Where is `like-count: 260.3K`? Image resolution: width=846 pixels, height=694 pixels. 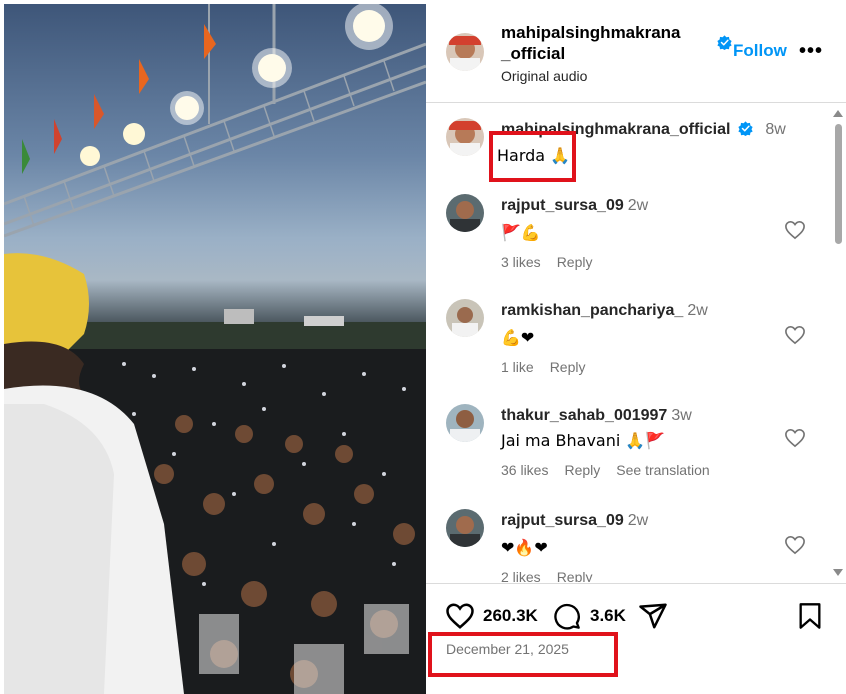
like-count: 260.3K is located at coordinates (510, 616).